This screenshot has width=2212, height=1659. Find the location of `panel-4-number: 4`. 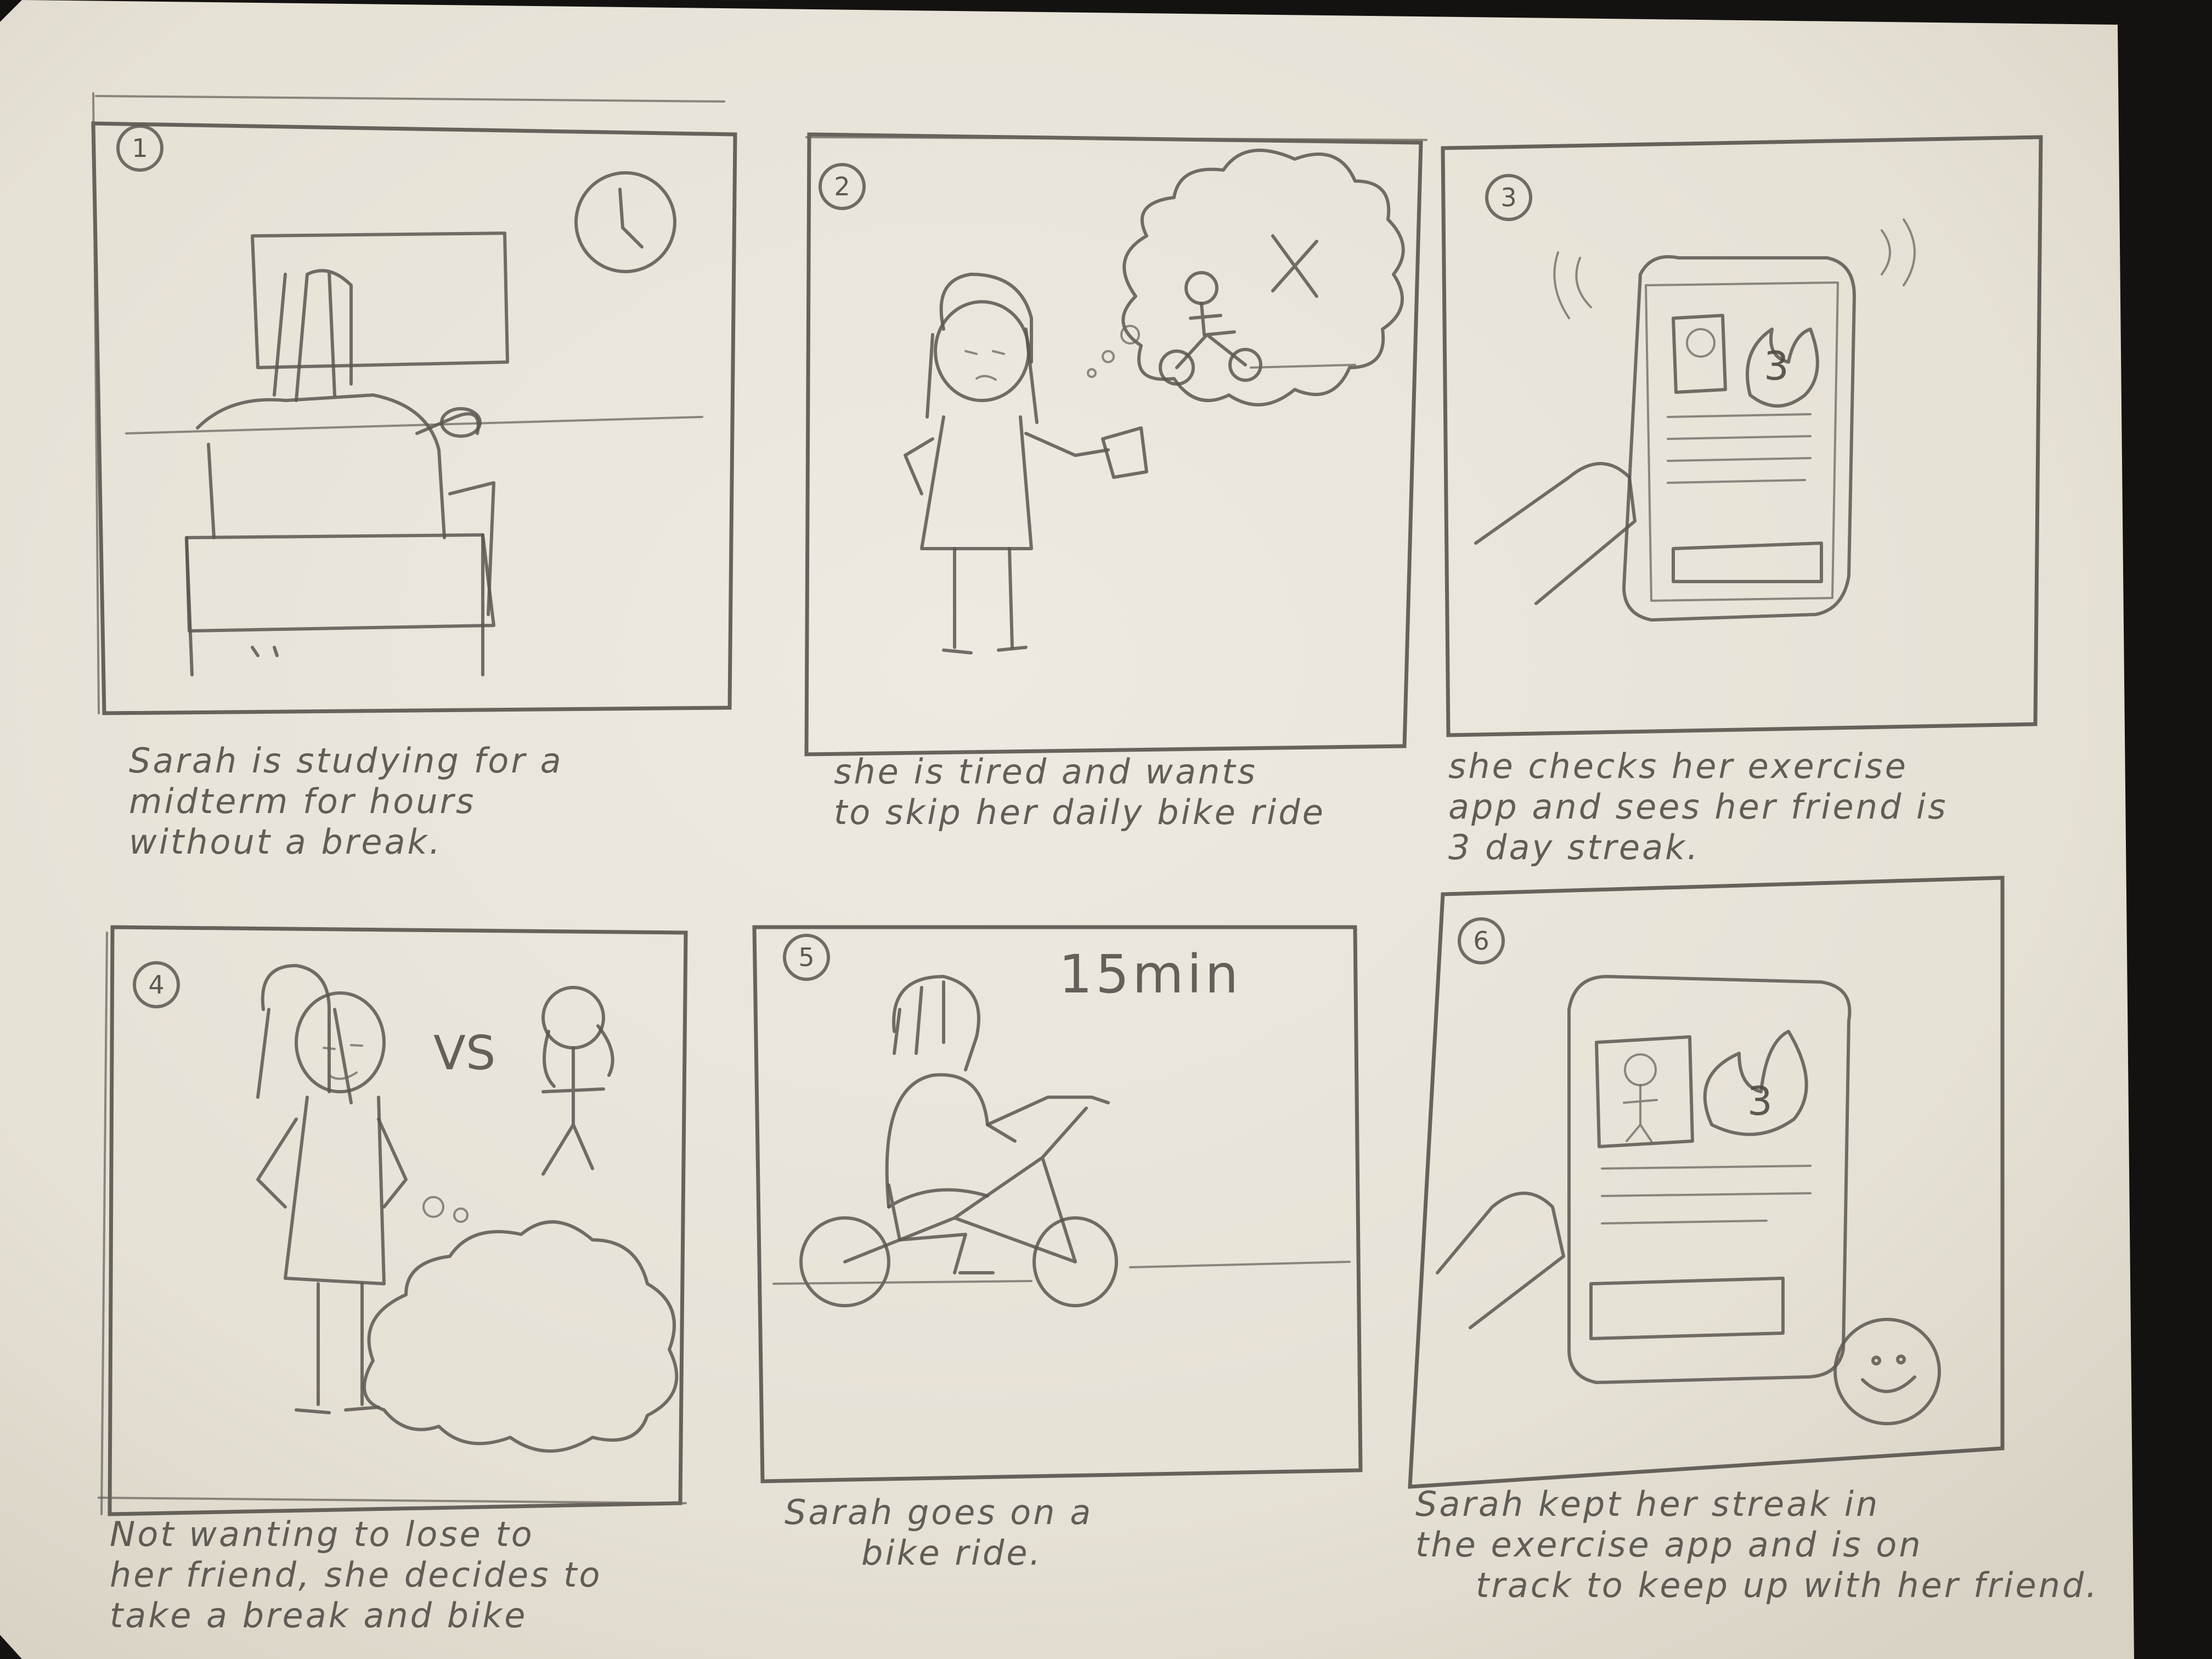

panel-4-number: 4 is located at coordinates (156, 985).